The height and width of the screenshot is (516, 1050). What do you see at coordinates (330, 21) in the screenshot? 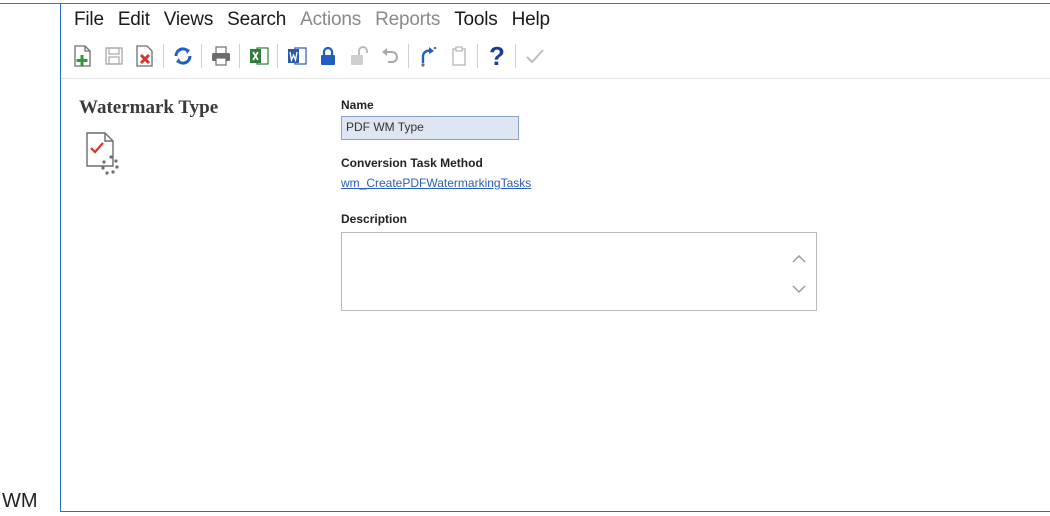
I see `menu-actions: Actions` at bounding box center [330, 21].